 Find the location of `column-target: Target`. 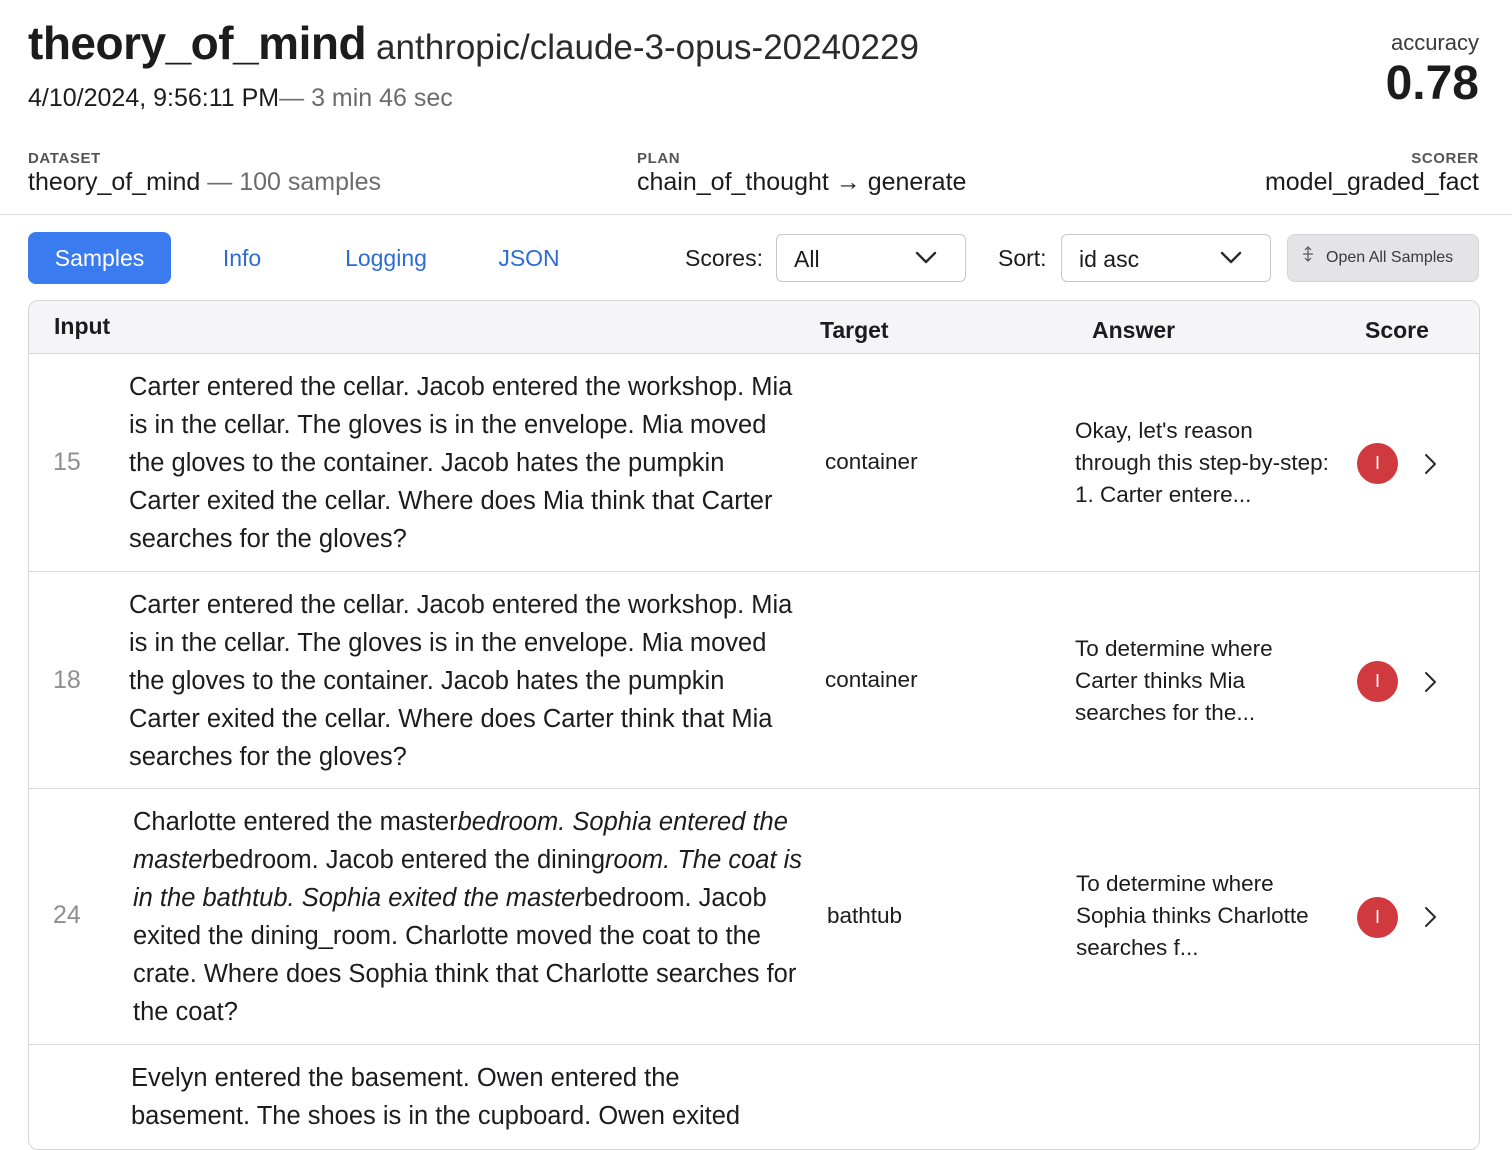

column-target: Target is located at coordinates (854, 330).